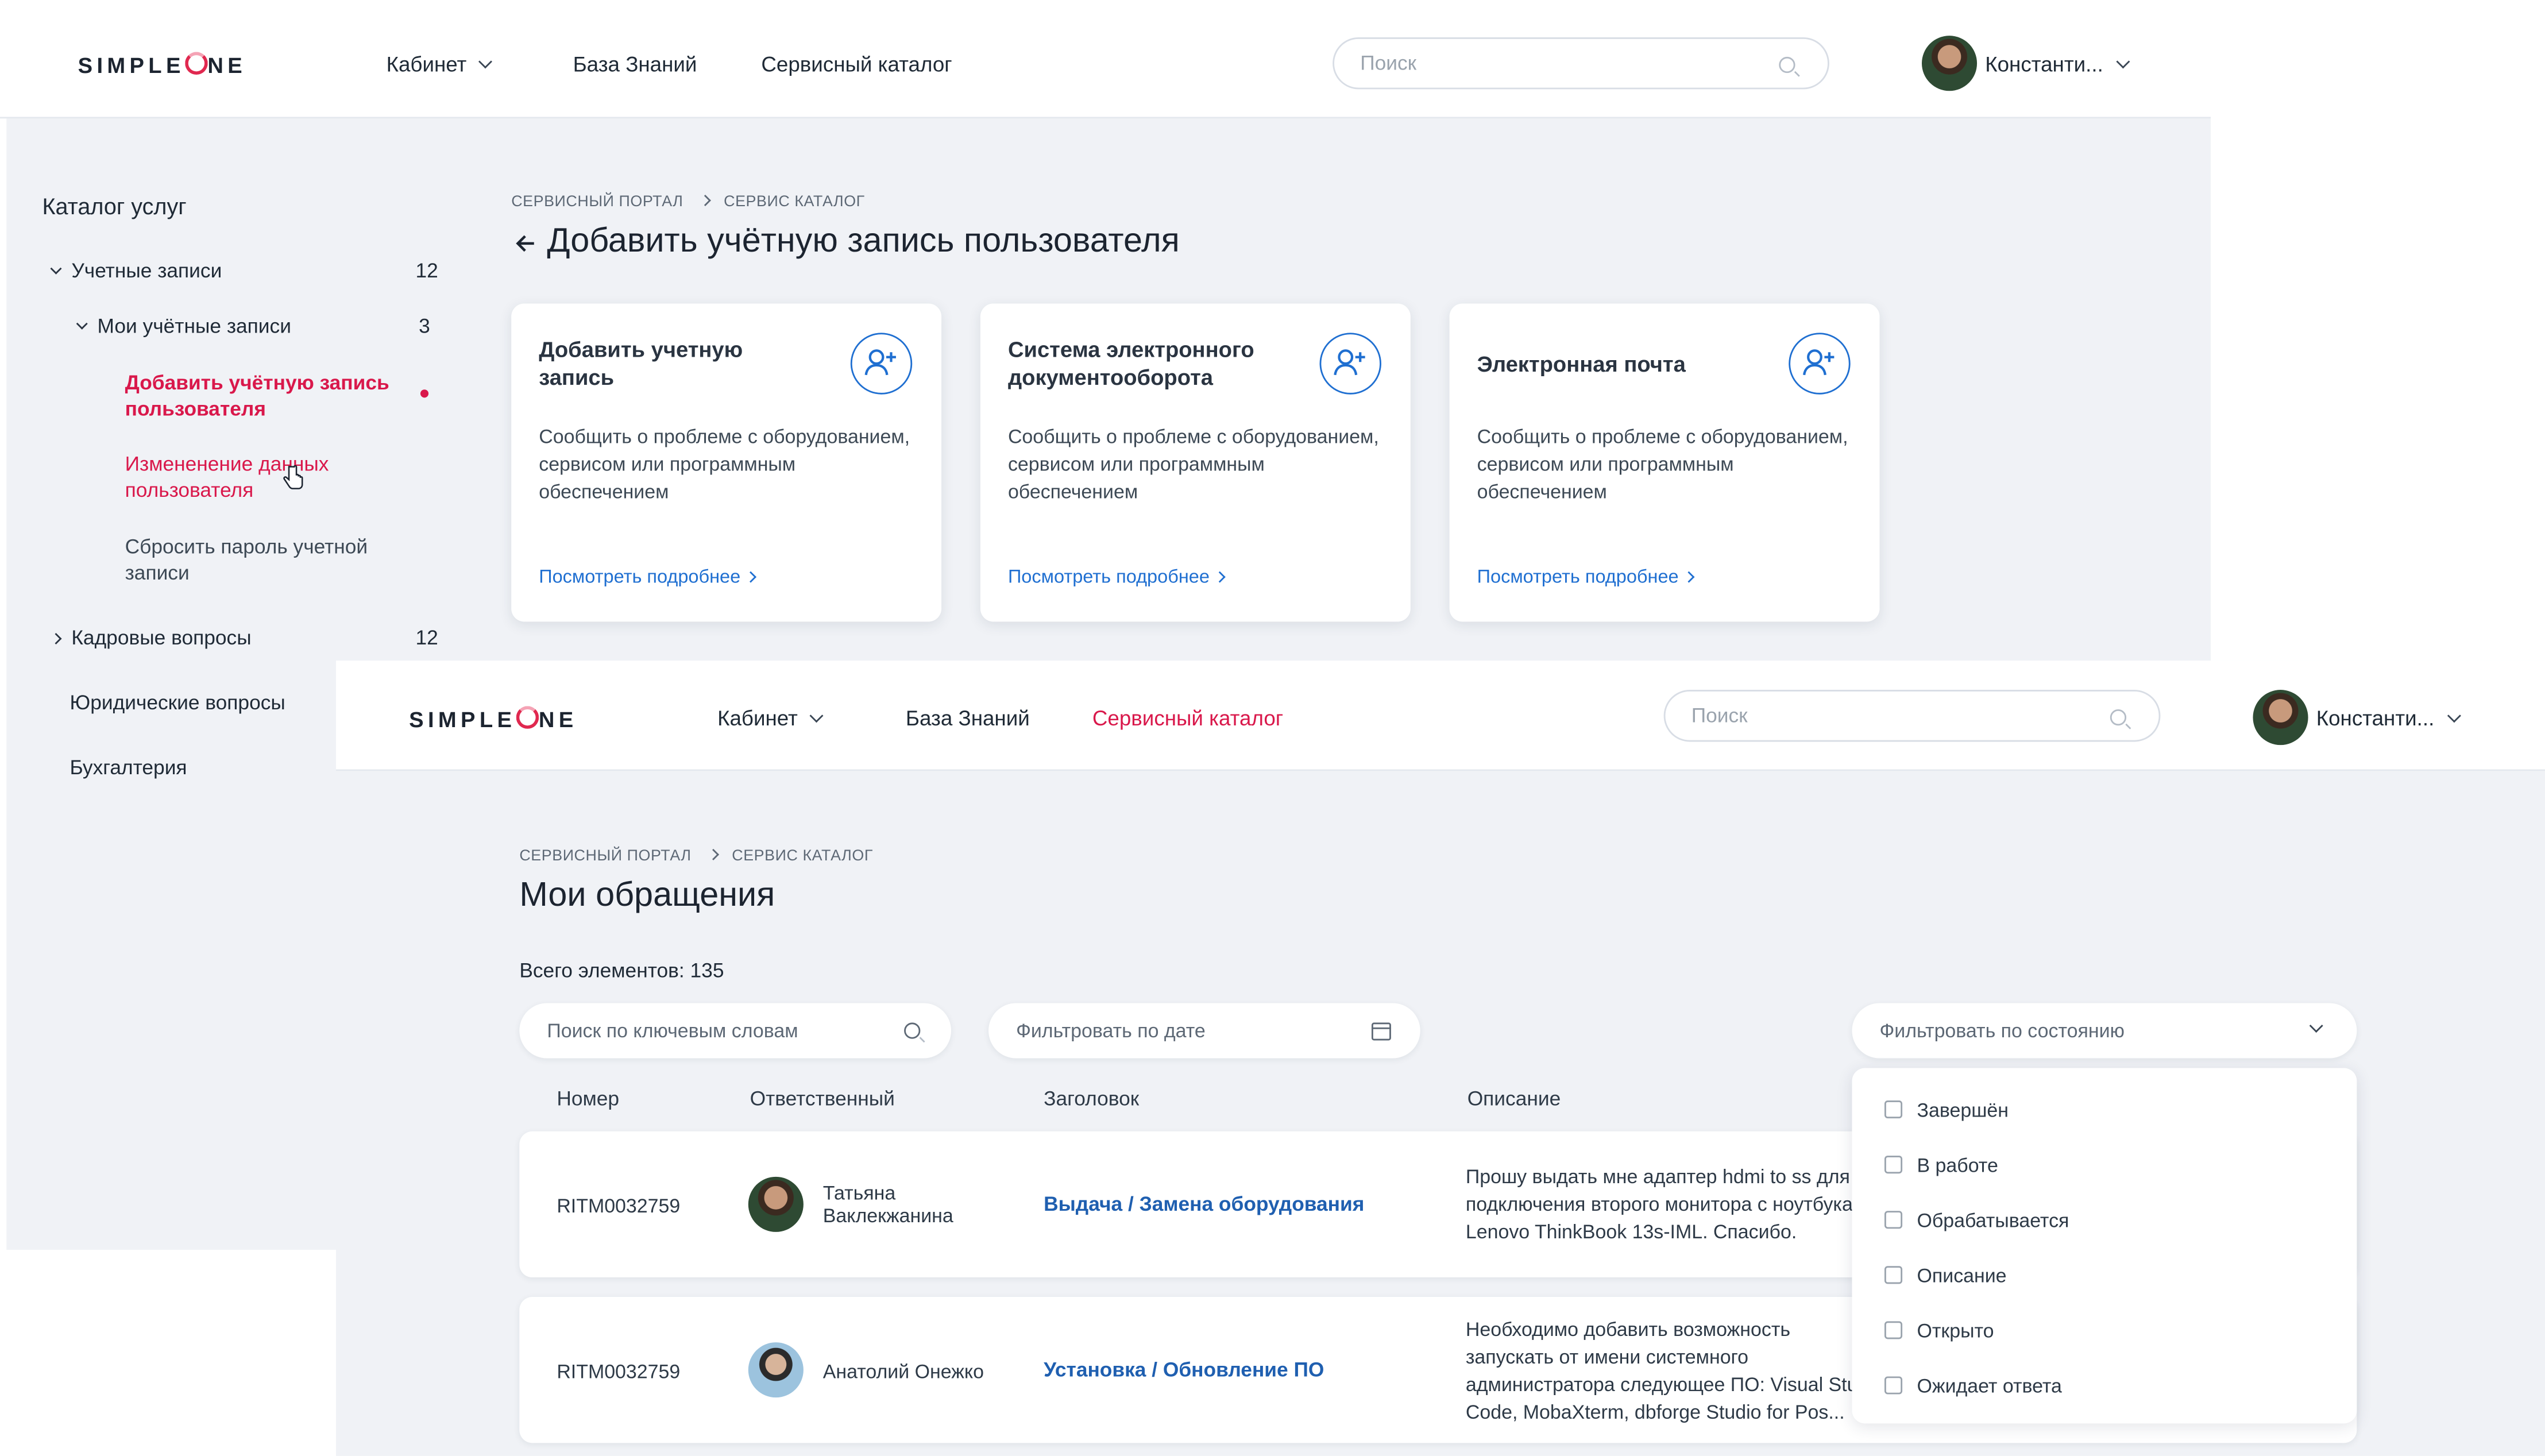  Describe the element at coordinates (1381, 1031) in the screenshot. I see `calendar-icon` at that location.